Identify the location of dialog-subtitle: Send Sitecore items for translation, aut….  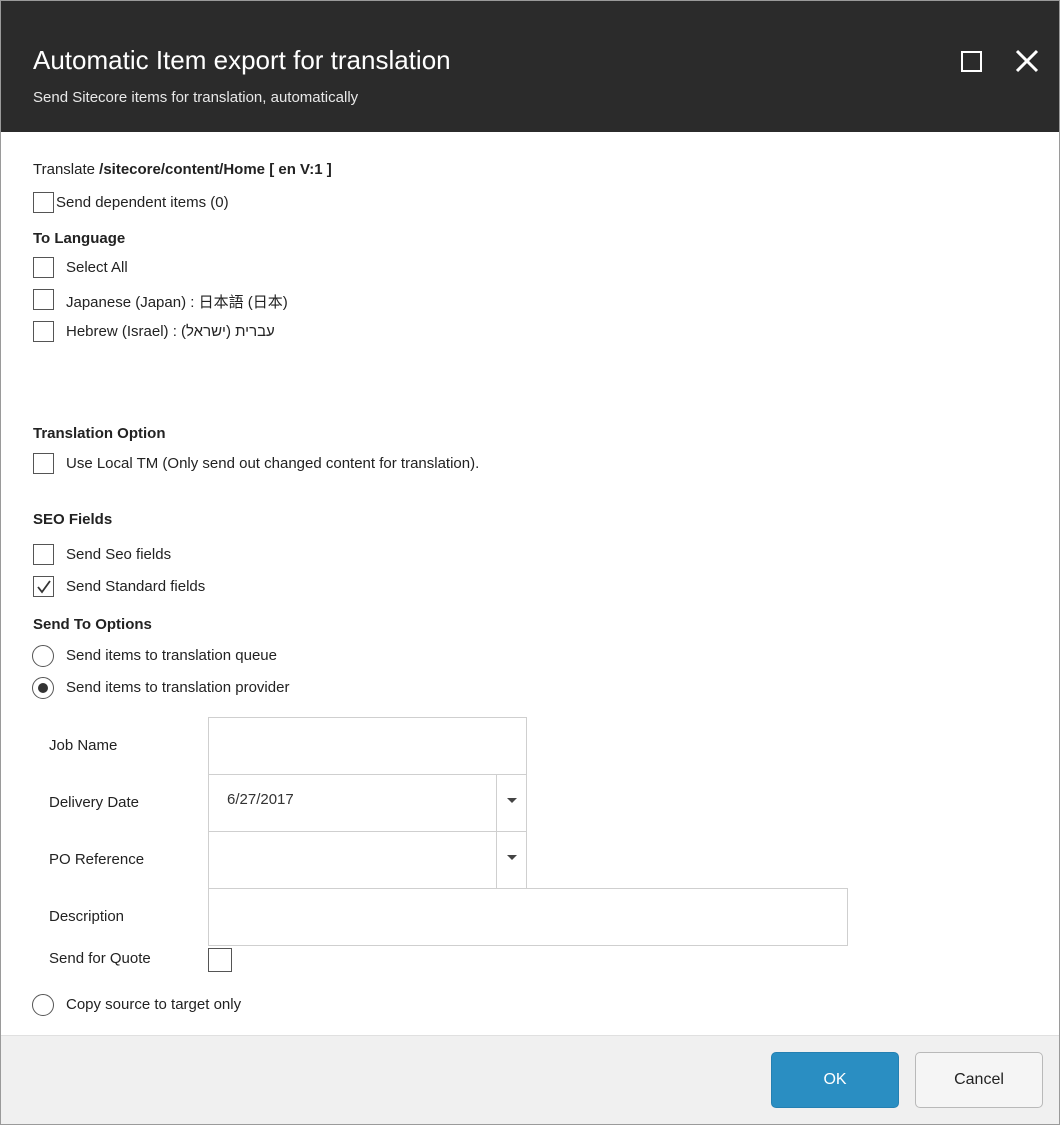
(196, 97).